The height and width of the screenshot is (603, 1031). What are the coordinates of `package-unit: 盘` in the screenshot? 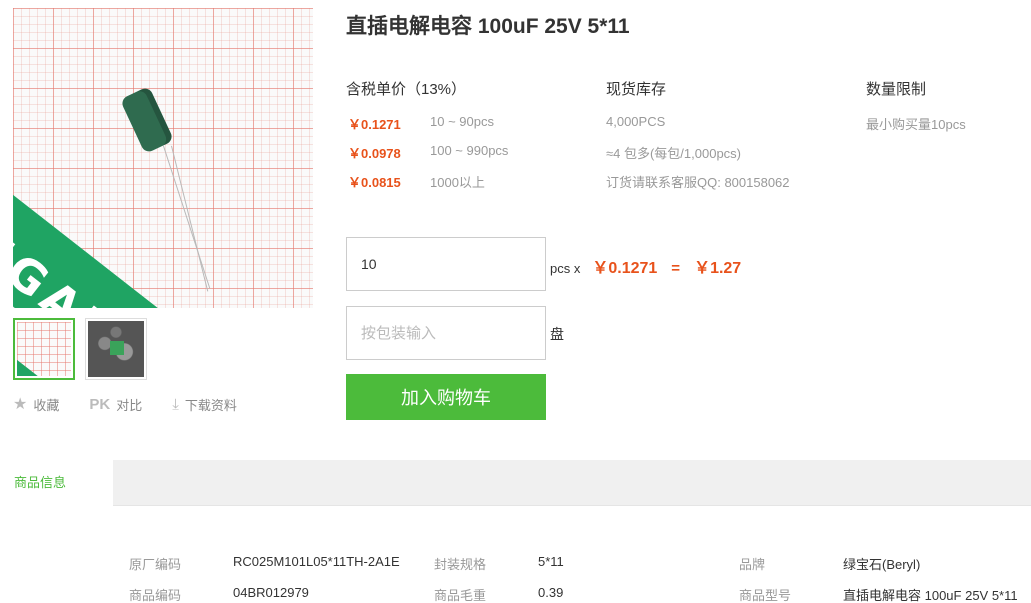 It's located at (557, 334).